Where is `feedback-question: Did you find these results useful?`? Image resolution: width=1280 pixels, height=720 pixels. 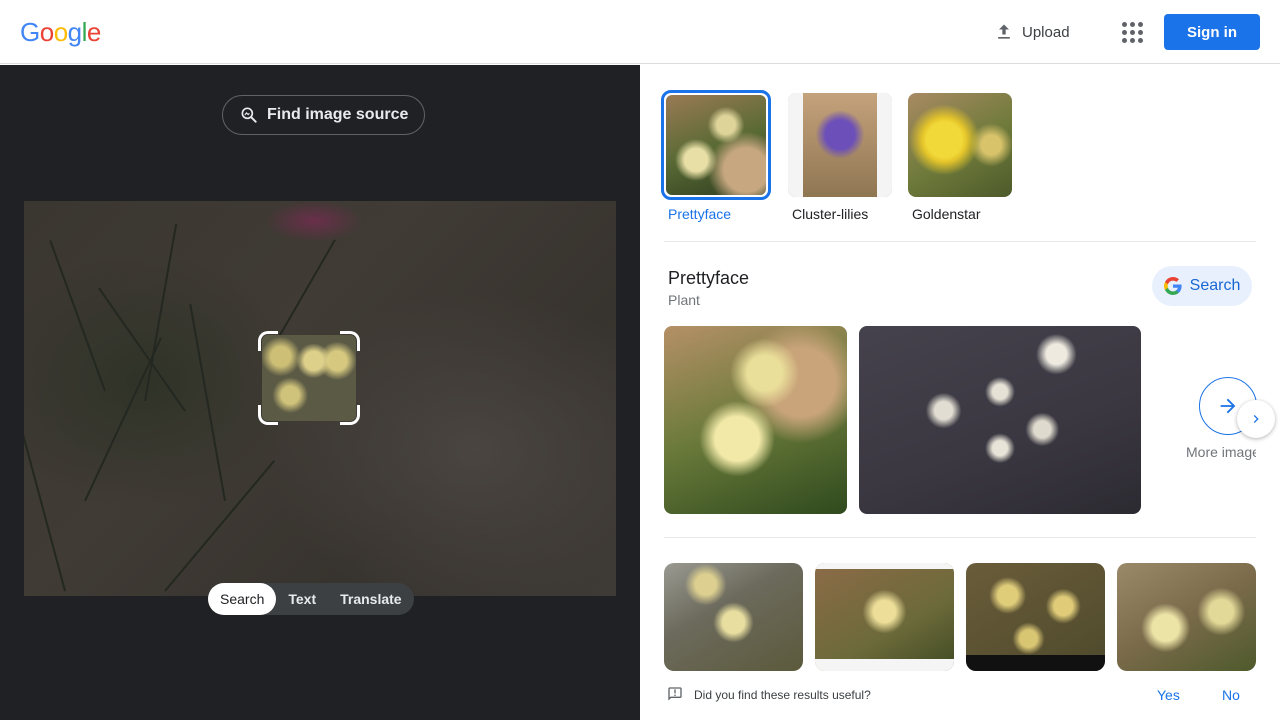
feedback-question: Did you find these results useful? is located at coordinates (782, 695).